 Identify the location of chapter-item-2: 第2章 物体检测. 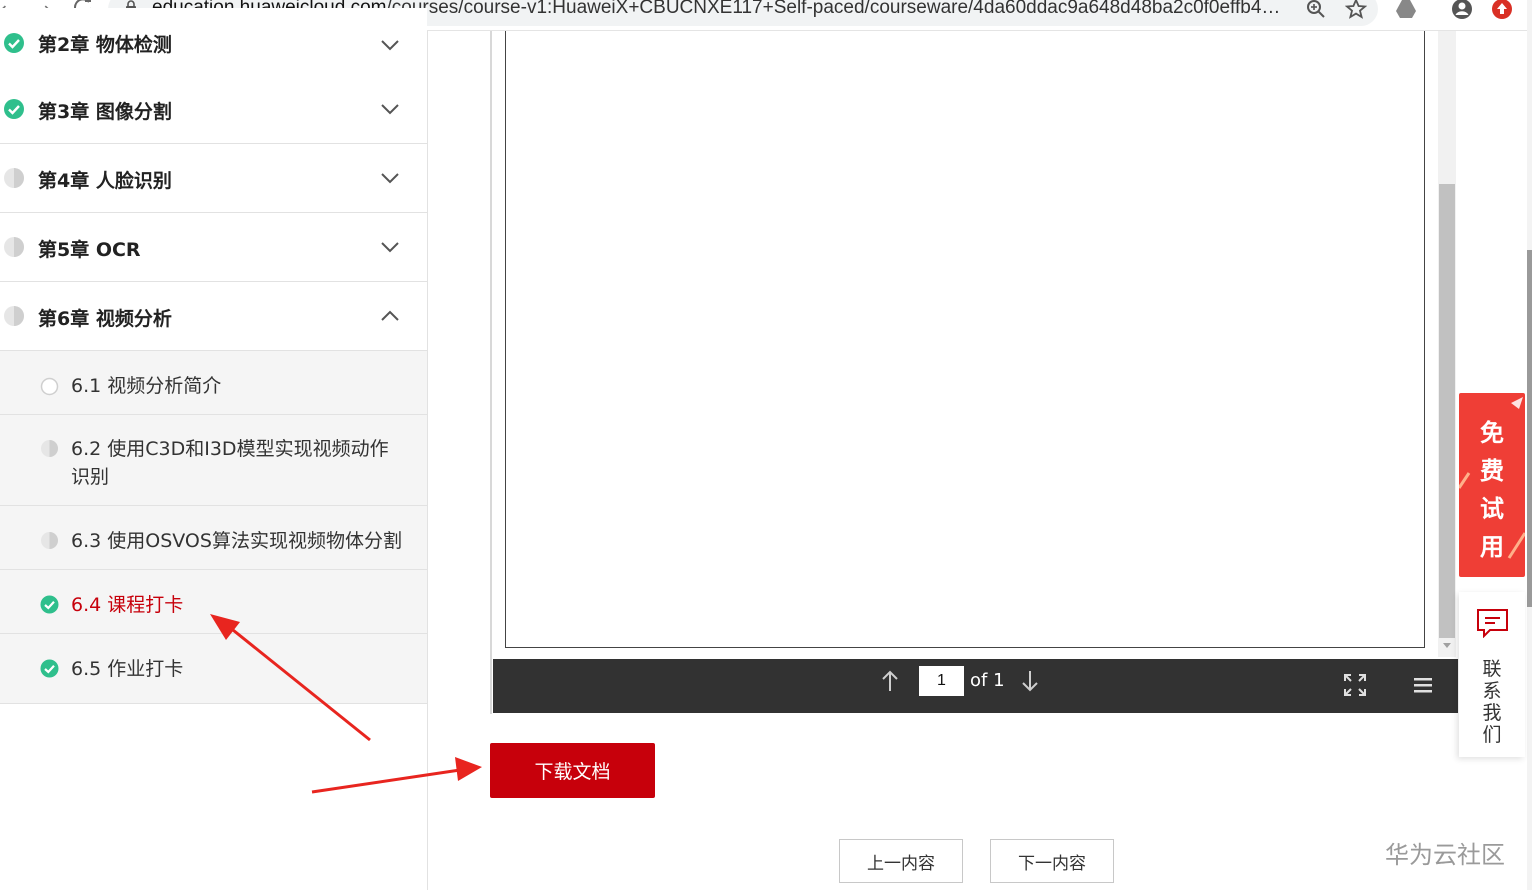
(213, 42).